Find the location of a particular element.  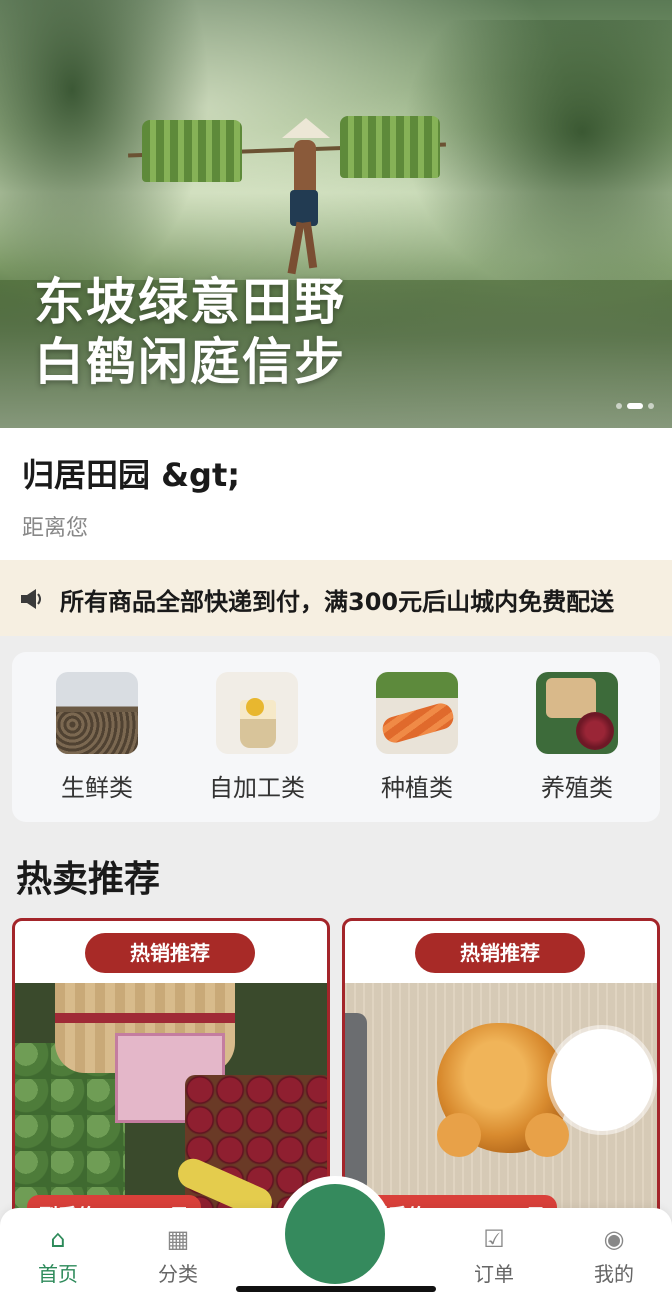

category-label: 种植类 is located at coordinates (417, 788).